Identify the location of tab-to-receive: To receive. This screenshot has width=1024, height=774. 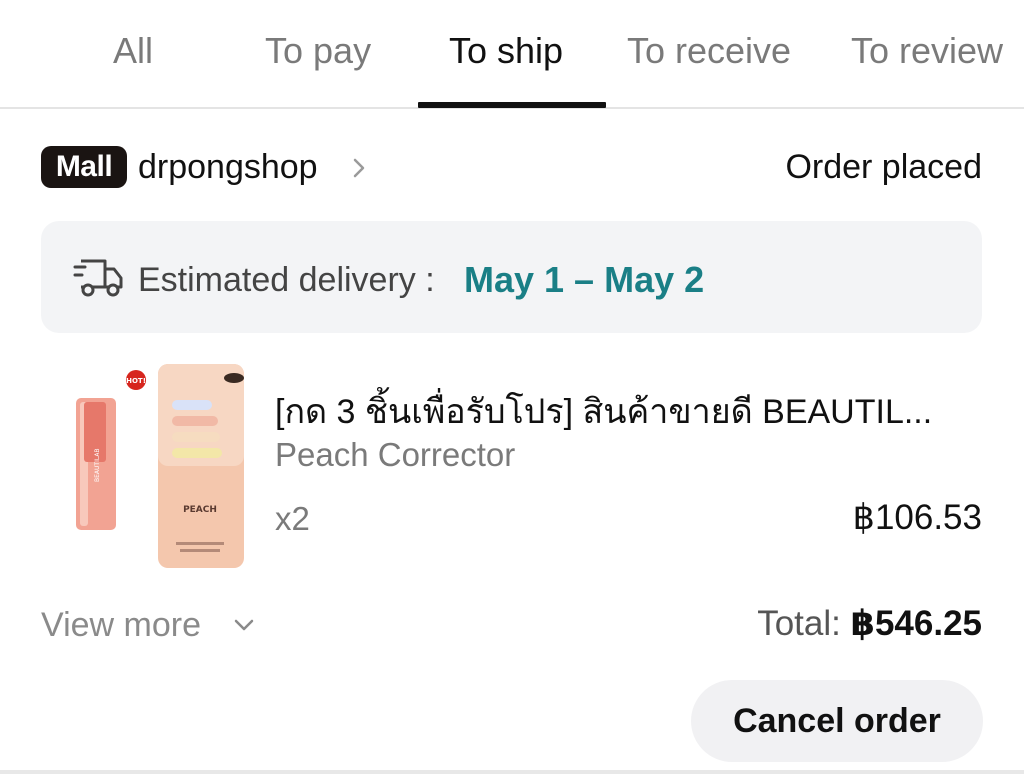
(709, 51).